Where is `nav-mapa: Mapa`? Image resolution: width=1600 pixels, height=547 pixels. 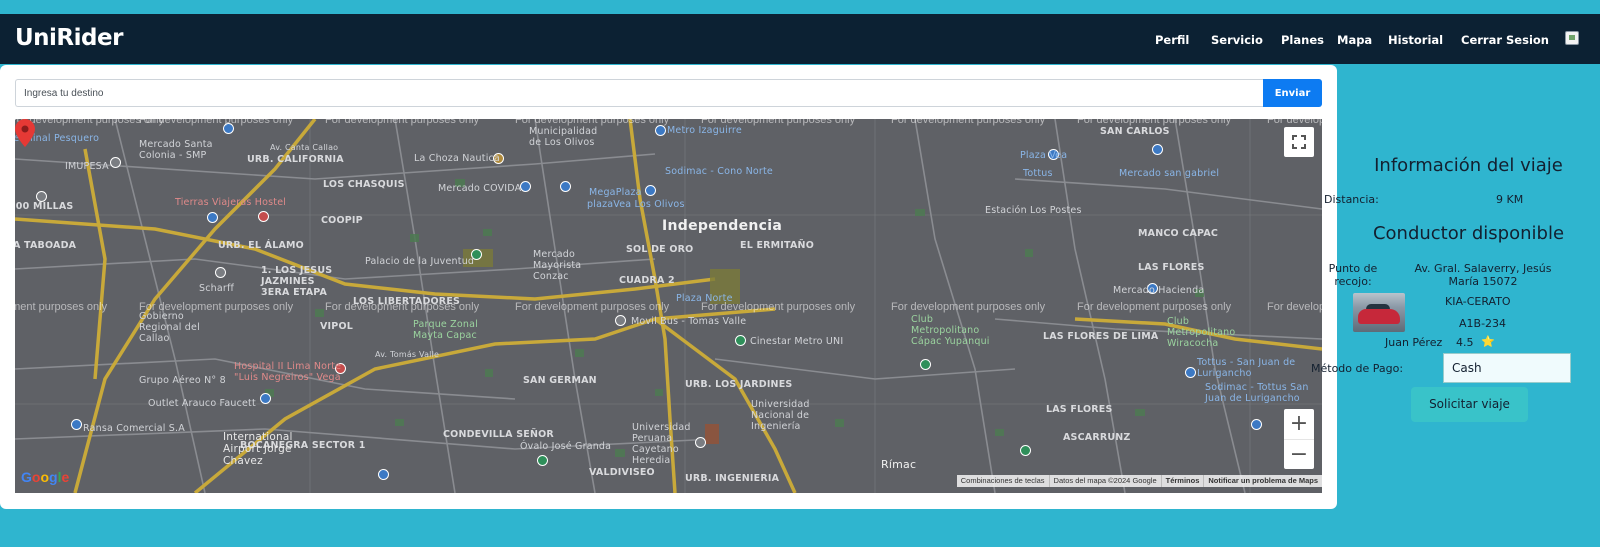 nav-mapa: Mapa is located at coordinates (1354, 40).